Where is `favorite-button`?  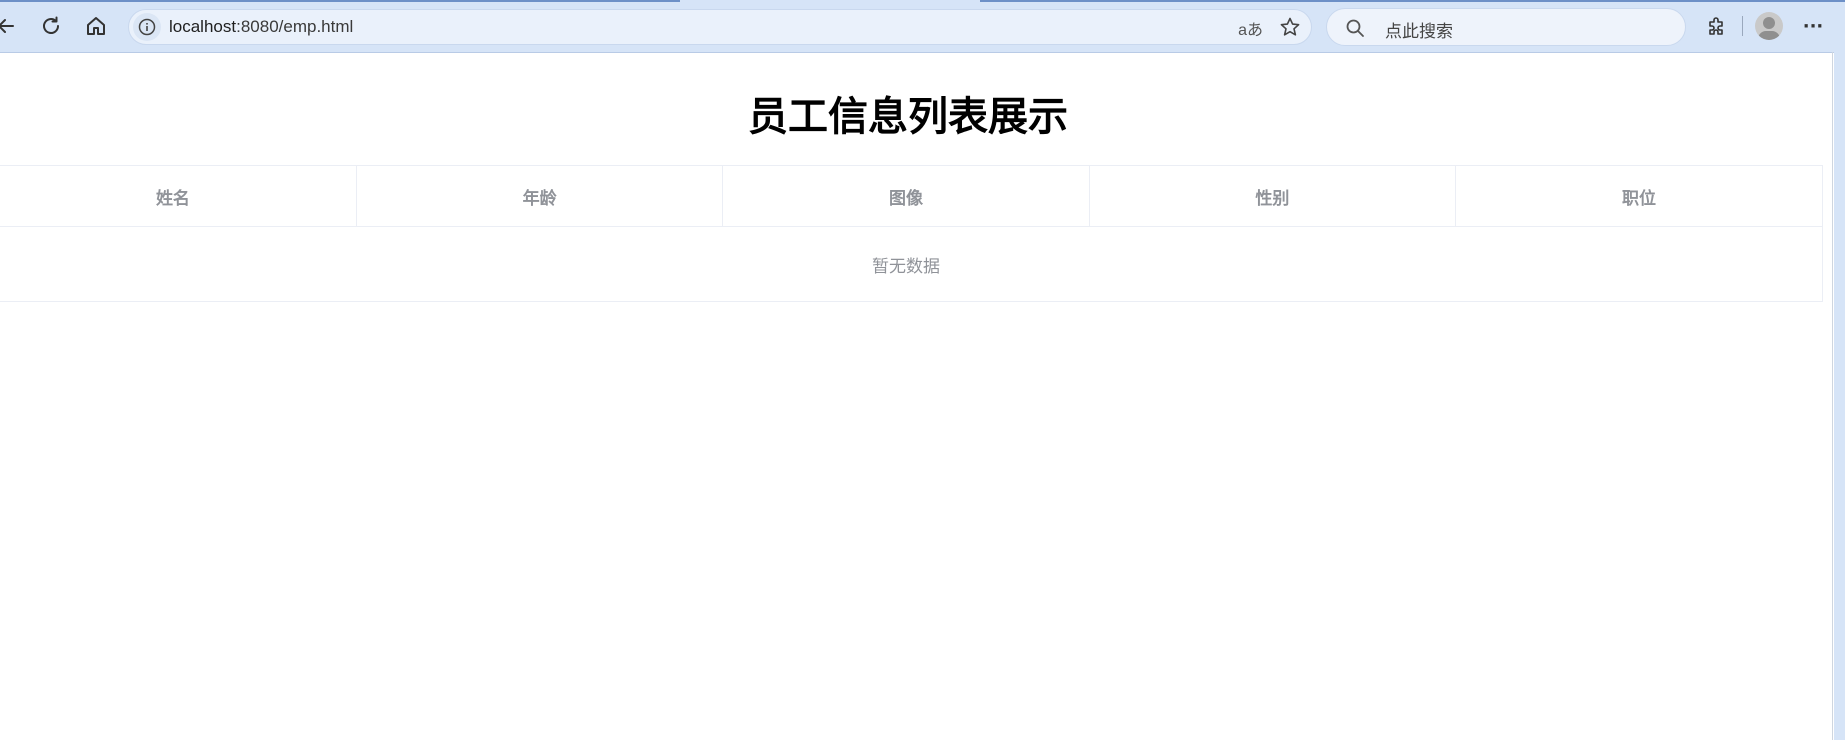
favorite-button is located at coordinates (1290, 29).